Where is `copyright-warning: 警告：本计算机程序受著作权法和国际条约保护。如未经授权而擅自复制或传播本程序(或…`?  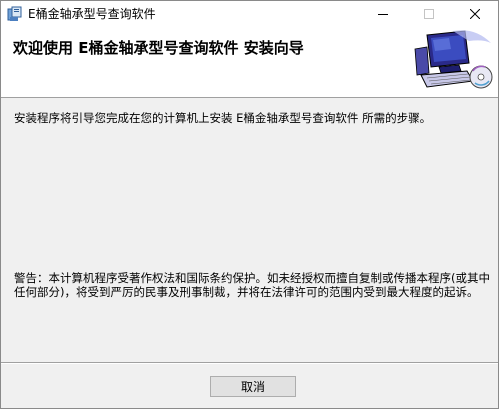 copyright-warning: 警告：本计算机程序受著作权法和国际条约保护。如未经授权而擅自复制或传播本程序(或… is located at coordinates (252, 285).